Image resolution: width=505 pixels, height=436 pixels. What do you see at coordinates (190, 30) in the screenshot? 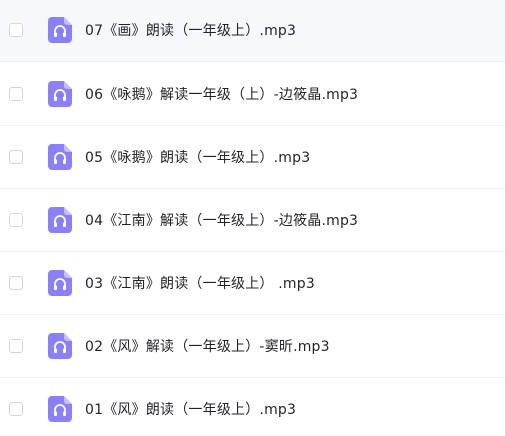
I see `file-name: 07《画》朗读（一年级上）.mp3` at bounding box center [190, 30].